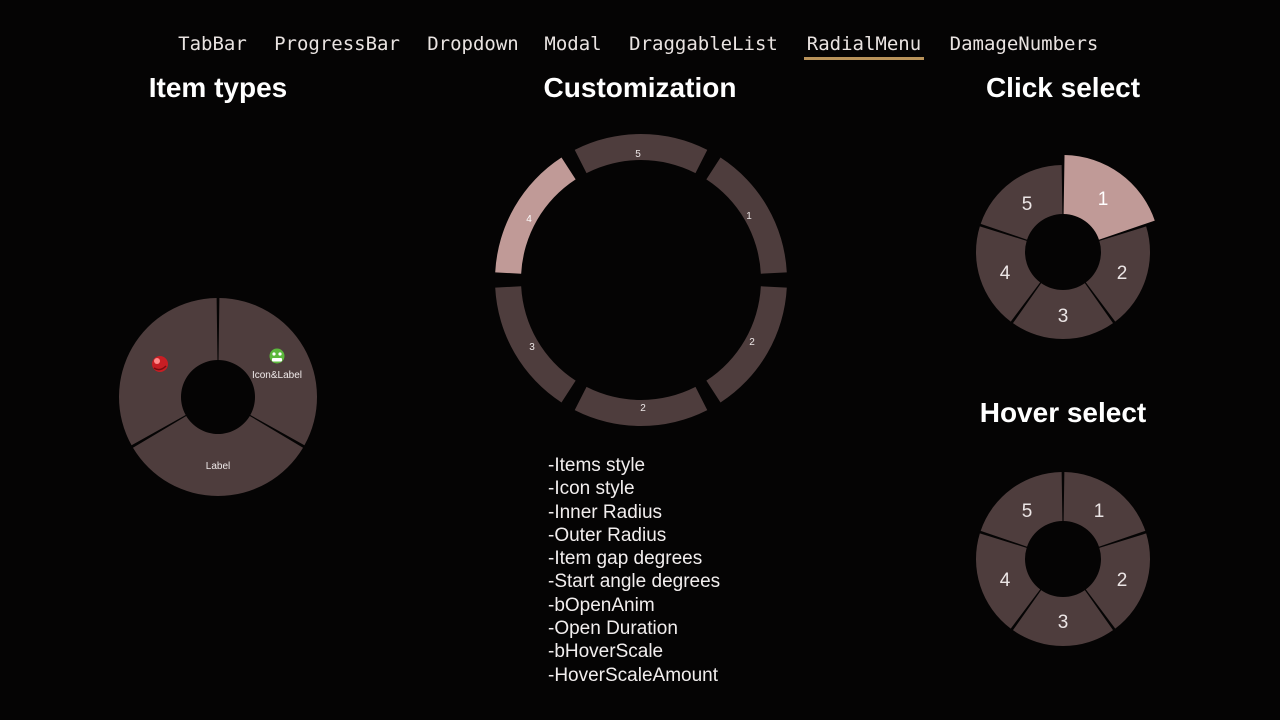 The height and width of the screenshot is (720, 1280). I want to click on click-select-label-5: 5, so click(1027, 204).